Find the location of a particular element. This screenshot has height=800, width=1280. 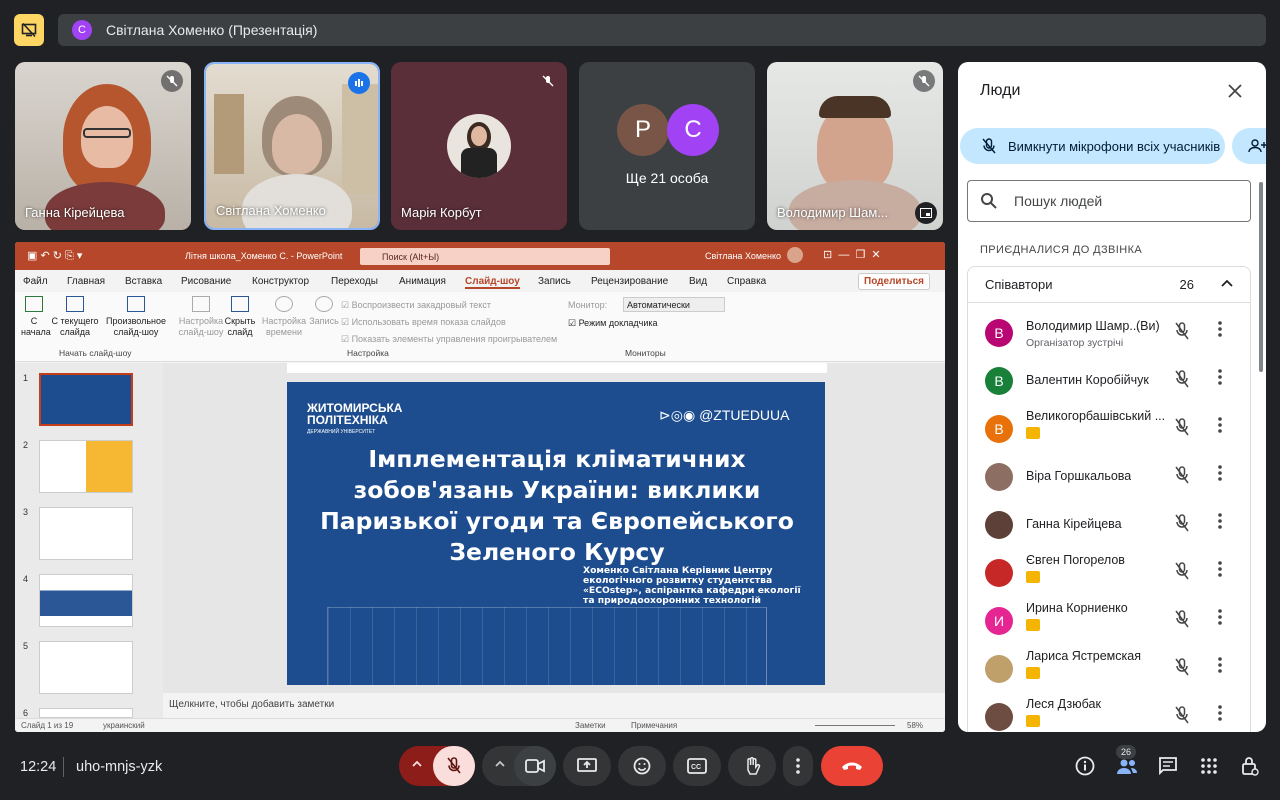

search-people-input: Пошук людей is located at coordinates (1109, 201).